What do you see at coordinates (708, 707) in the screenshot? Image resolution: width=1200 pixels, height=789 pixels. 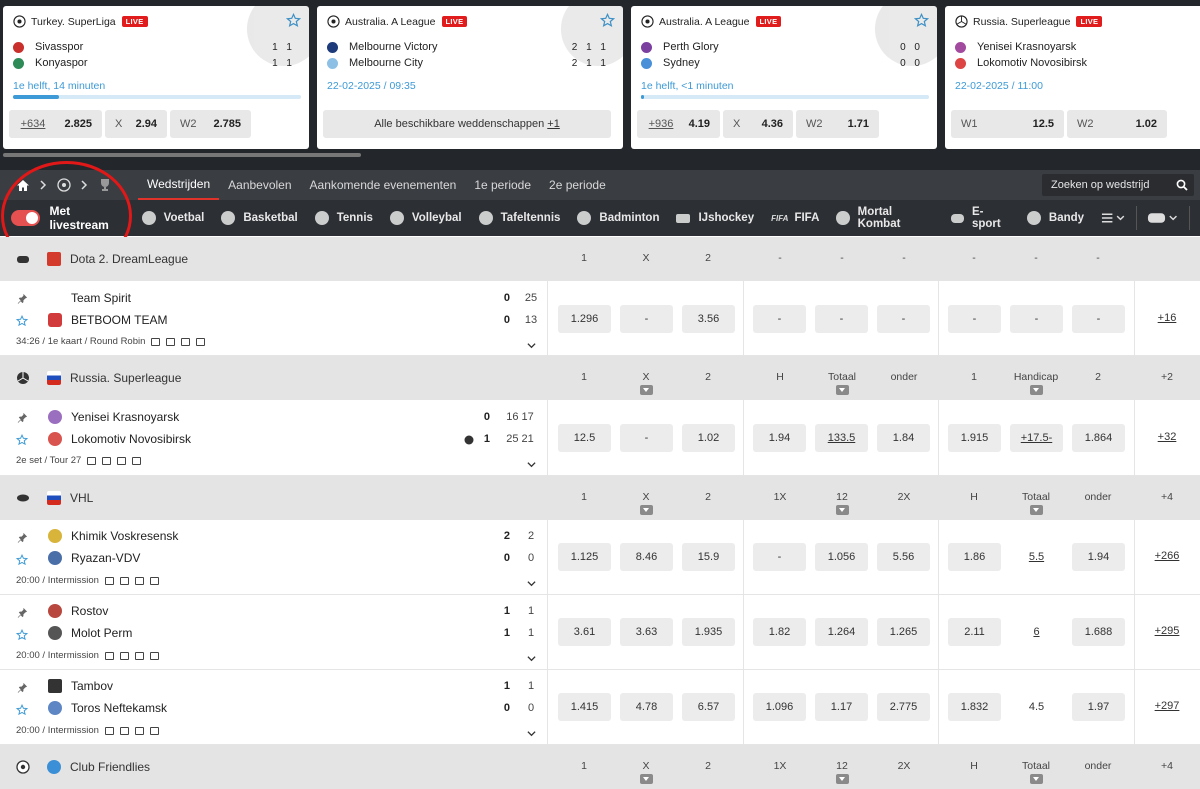 I see `odd-button: 6.57` at bounding box center [708, 707].